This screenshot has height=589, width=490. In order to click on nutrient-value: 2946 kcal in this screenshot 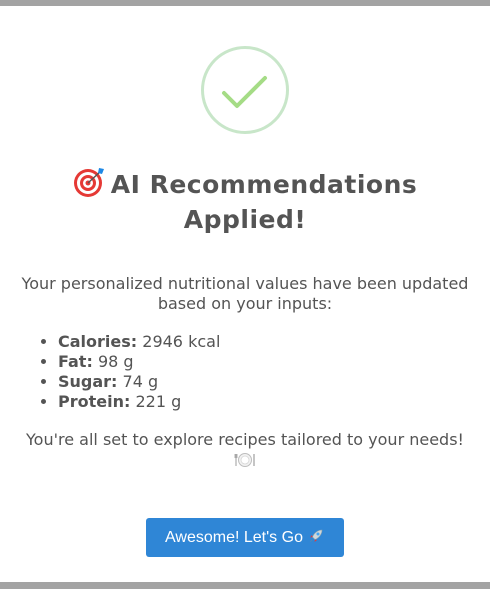, I will do `click(181, 341)`.